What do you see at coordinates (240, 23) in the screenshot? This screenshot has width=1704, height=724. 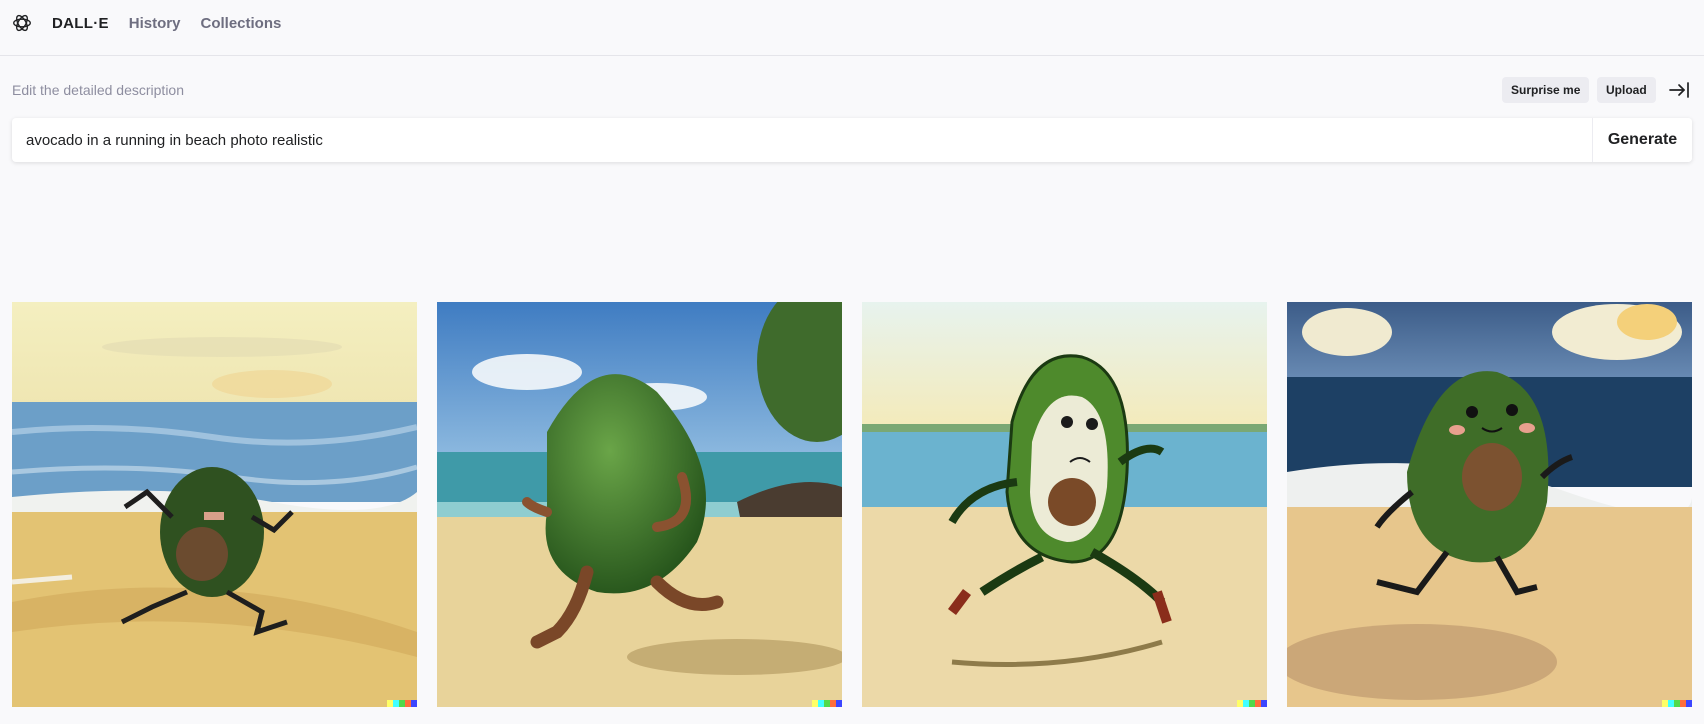 I see `nav-collections: Collections` at bounding box center [240, 23].